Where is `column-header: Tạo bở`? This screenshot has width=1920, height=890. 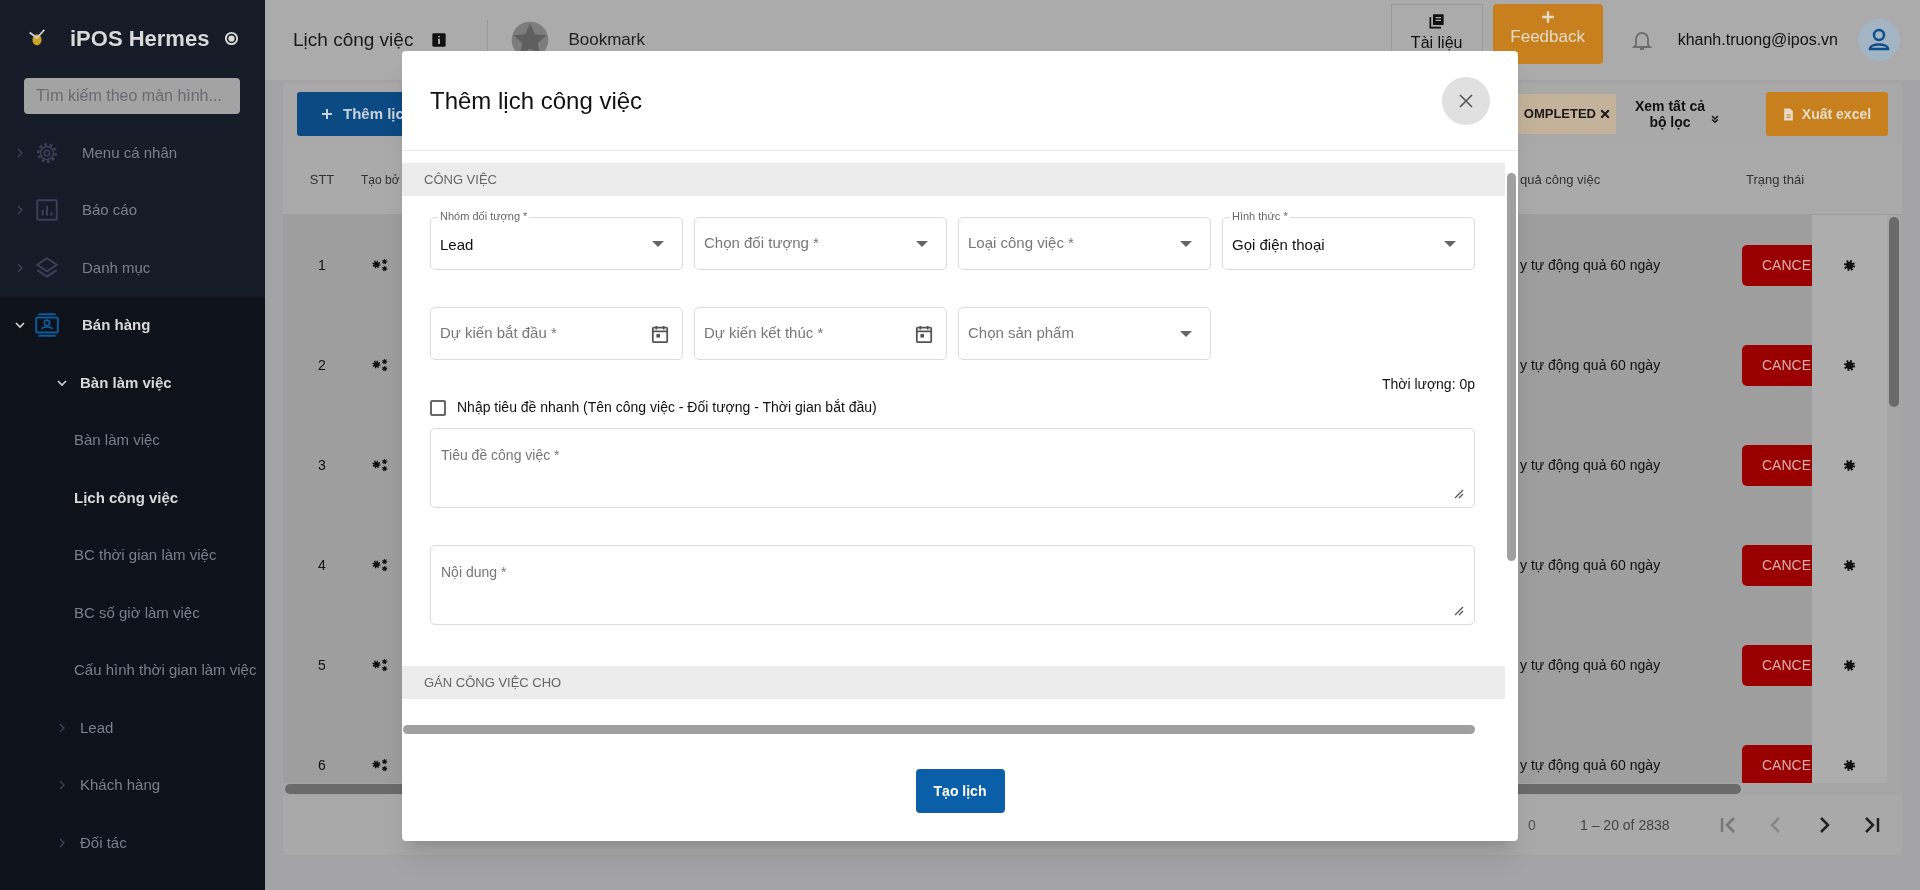
column-header: Tạo bở is located at coordinates (381, 180).